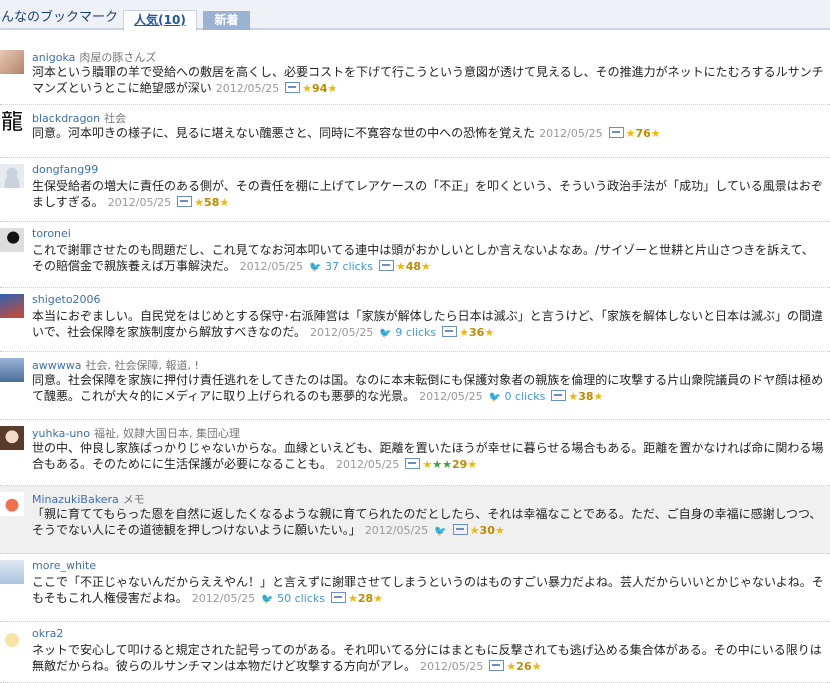  I want to click on star-count: ★30★, so click(478, 530).